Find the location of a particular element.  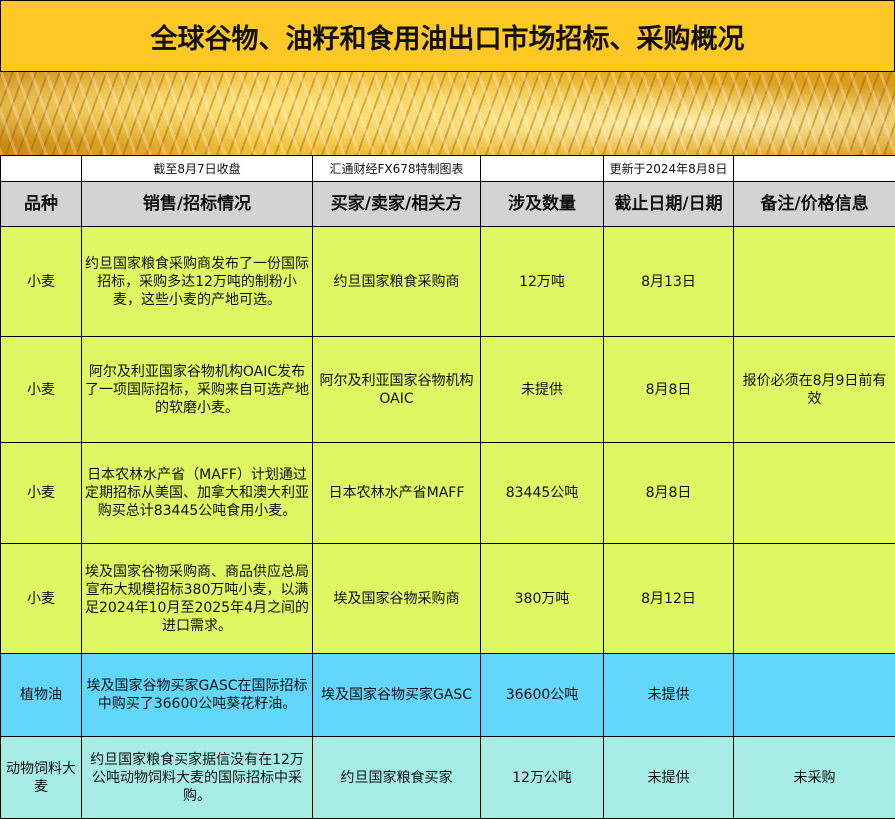

tender-description-cell: 销售/招标情况 is located at coordinates (197, 204).